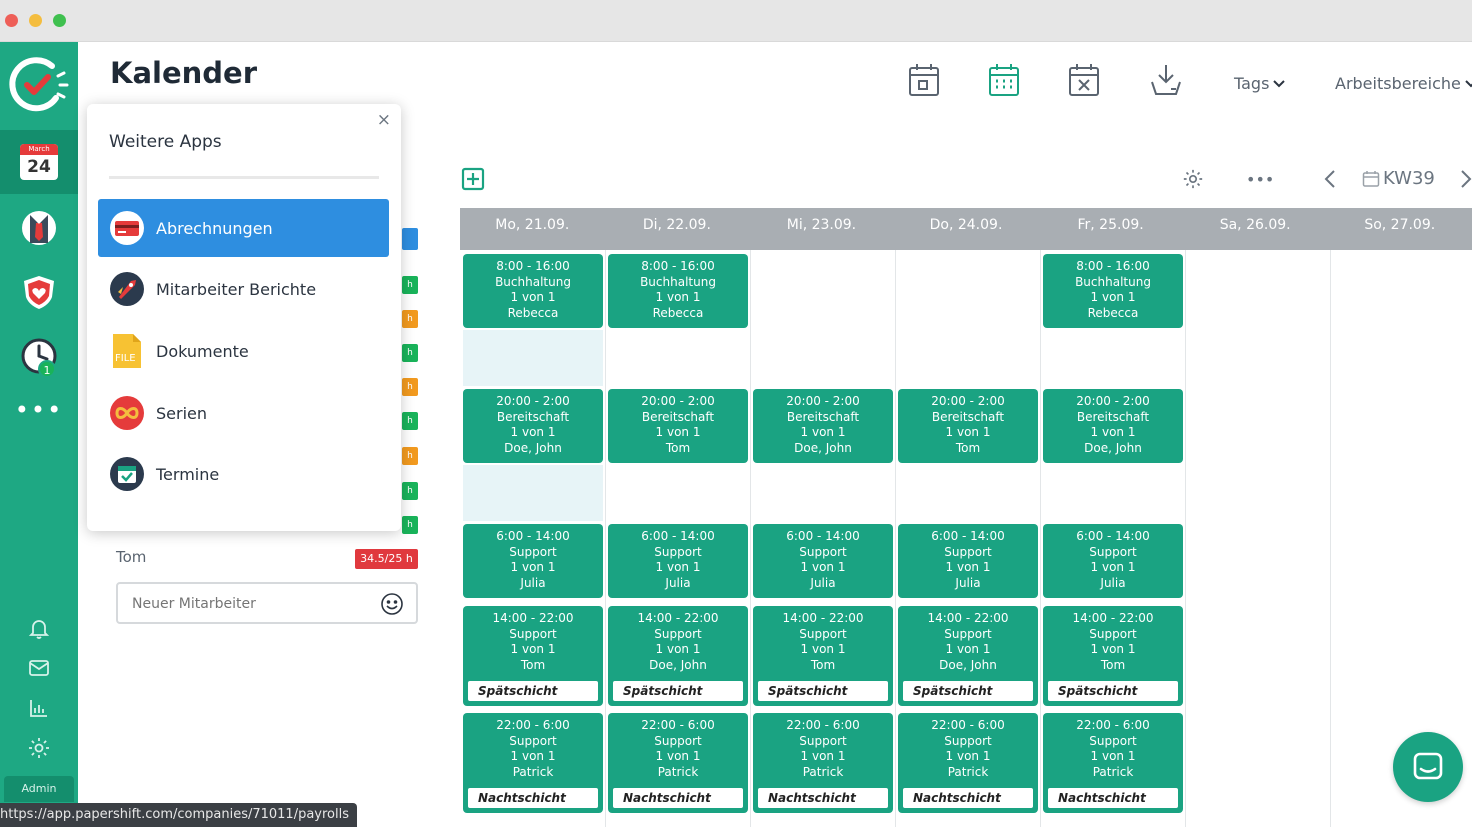 This screenshot has height=827, width=1472. I want to click on messages-button, so click(39, 668).